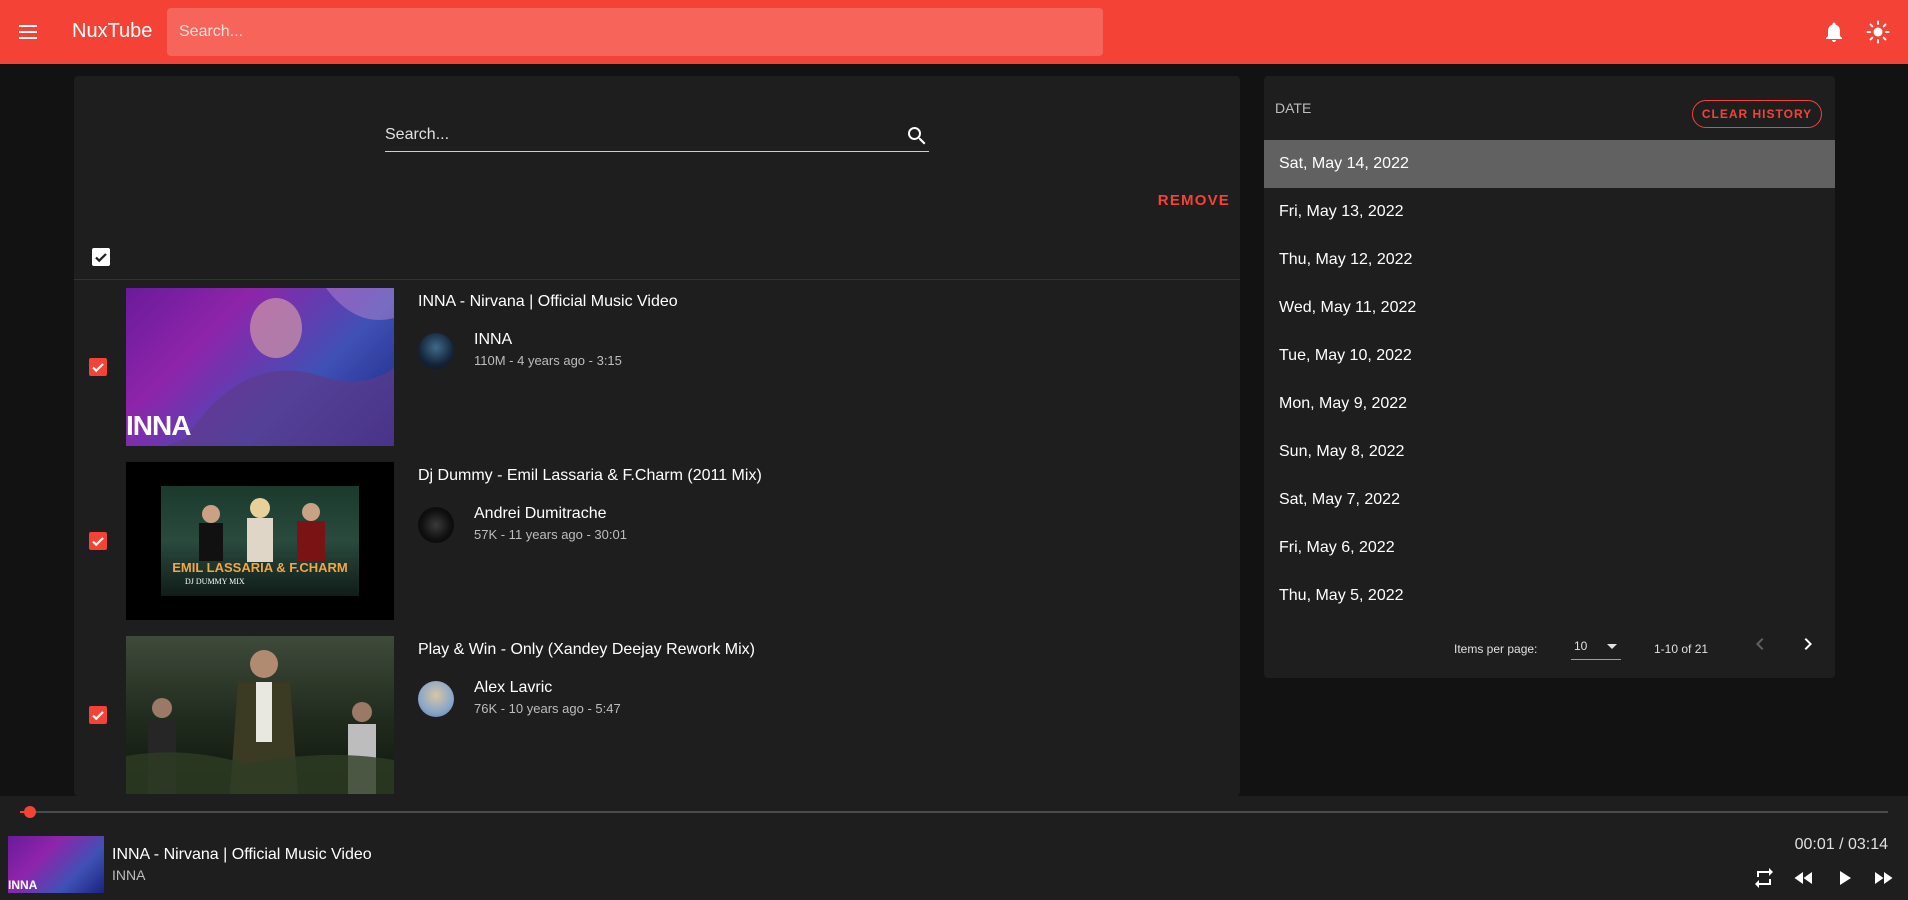  Describe the element at coordinates (1878, 32) in the screenshot. I see `theme-toggle-icon` at that location.